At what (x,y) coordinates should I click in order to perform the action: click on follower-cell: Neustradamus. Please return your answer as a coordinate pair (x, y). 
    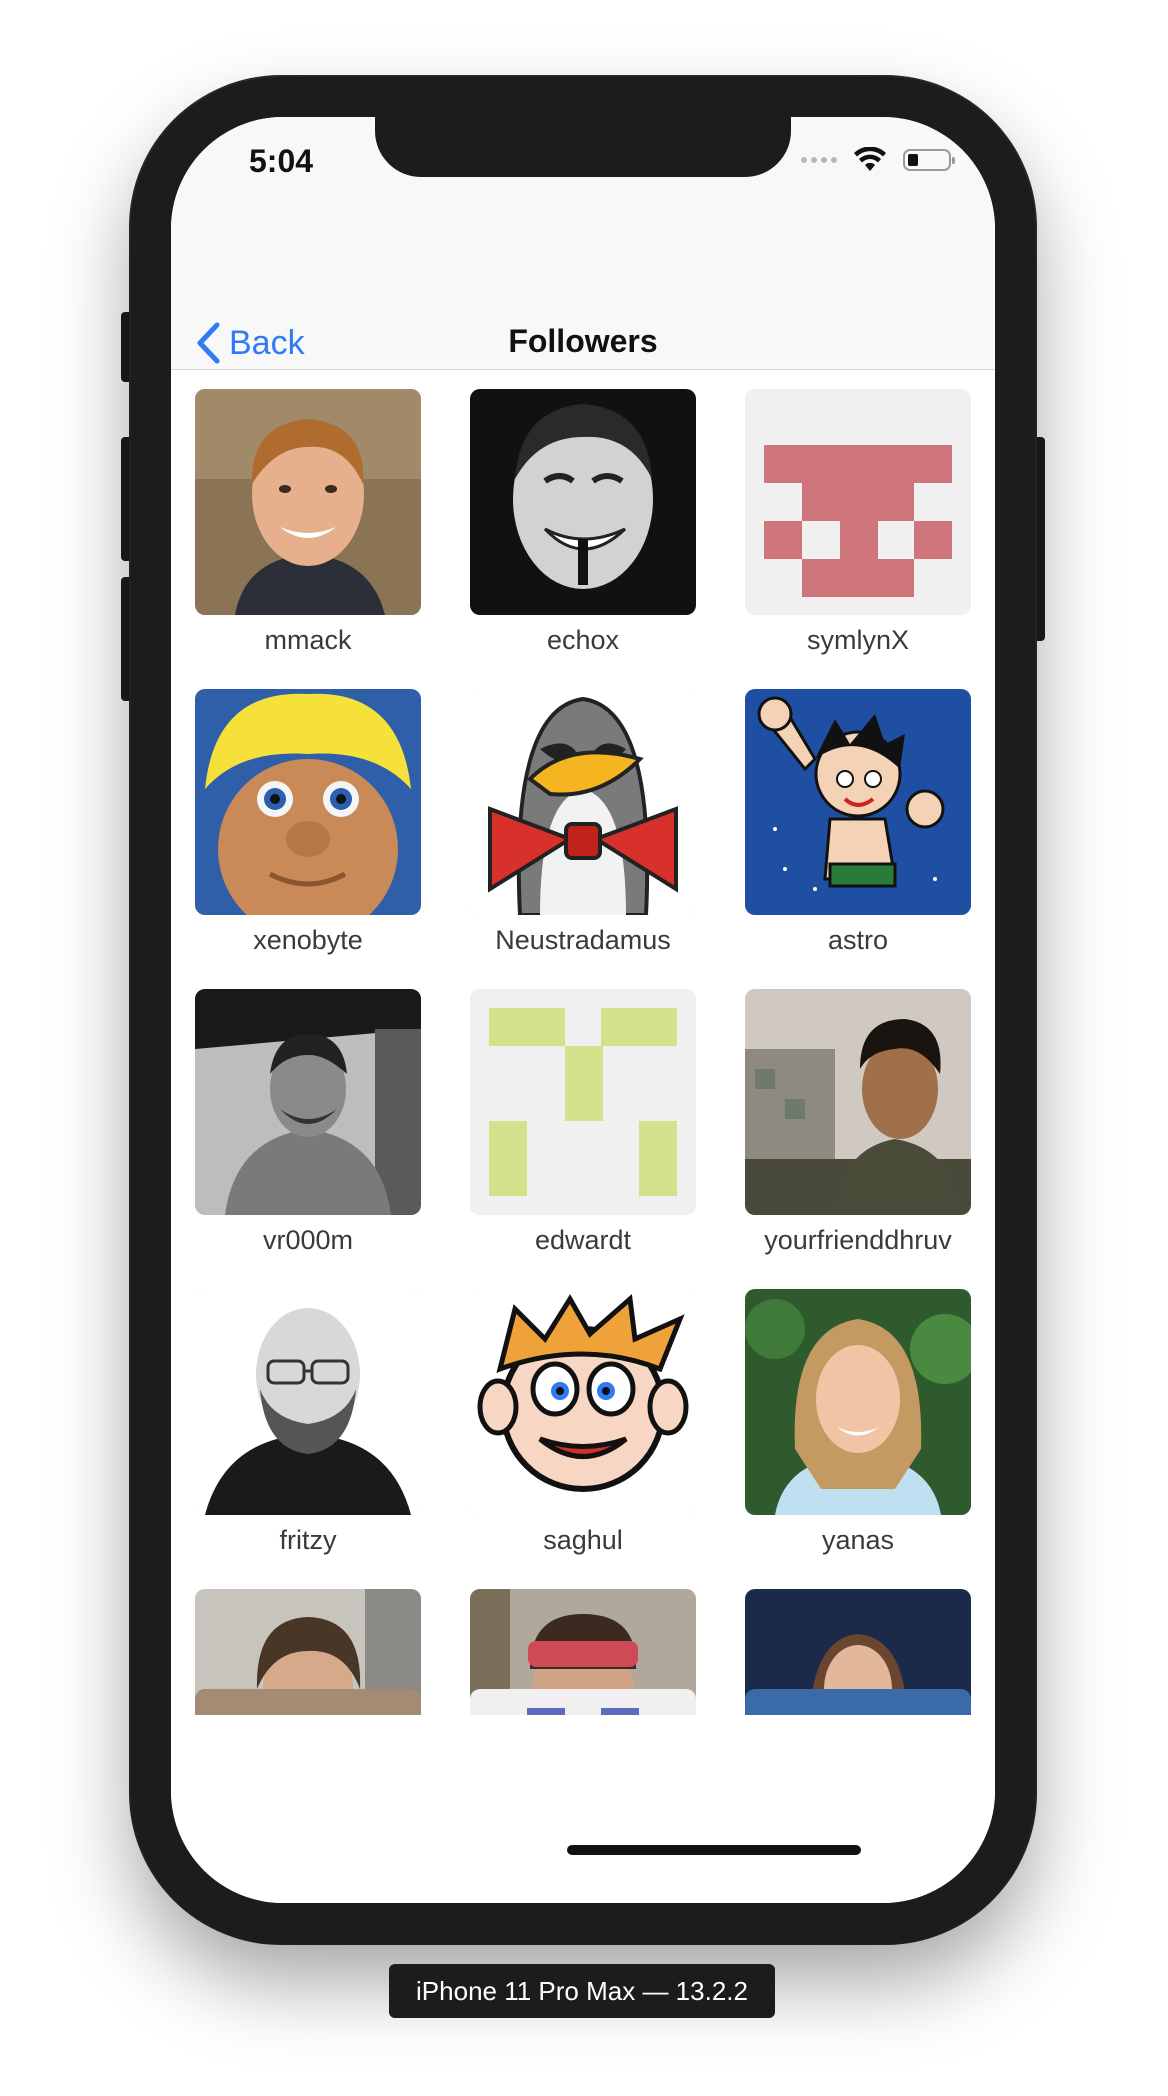
    Looking at the image, I should click on (583, 839).